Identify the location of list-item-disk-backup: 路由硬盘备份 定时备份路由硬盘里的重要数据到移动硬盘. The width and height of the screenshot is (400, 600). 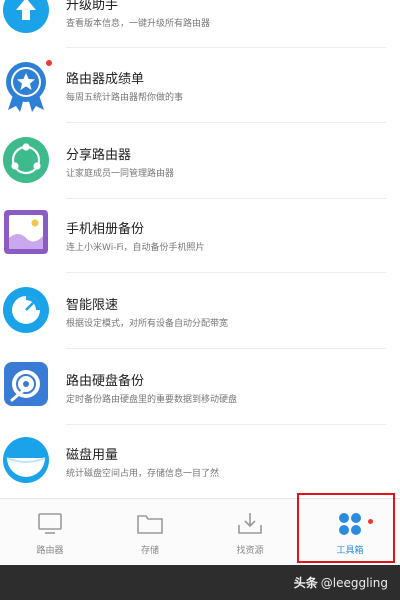
(200, 395).